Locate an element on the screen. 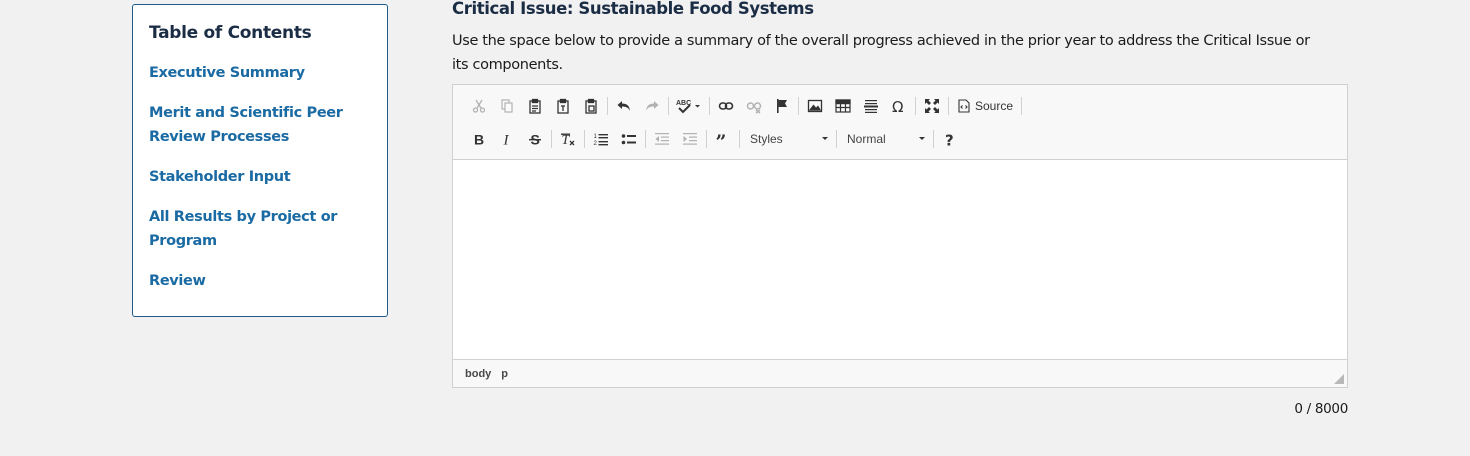 Image resolution: width=1470 pixels, height=456 pixels. outdent-icon is located at coordinates (662, 139).